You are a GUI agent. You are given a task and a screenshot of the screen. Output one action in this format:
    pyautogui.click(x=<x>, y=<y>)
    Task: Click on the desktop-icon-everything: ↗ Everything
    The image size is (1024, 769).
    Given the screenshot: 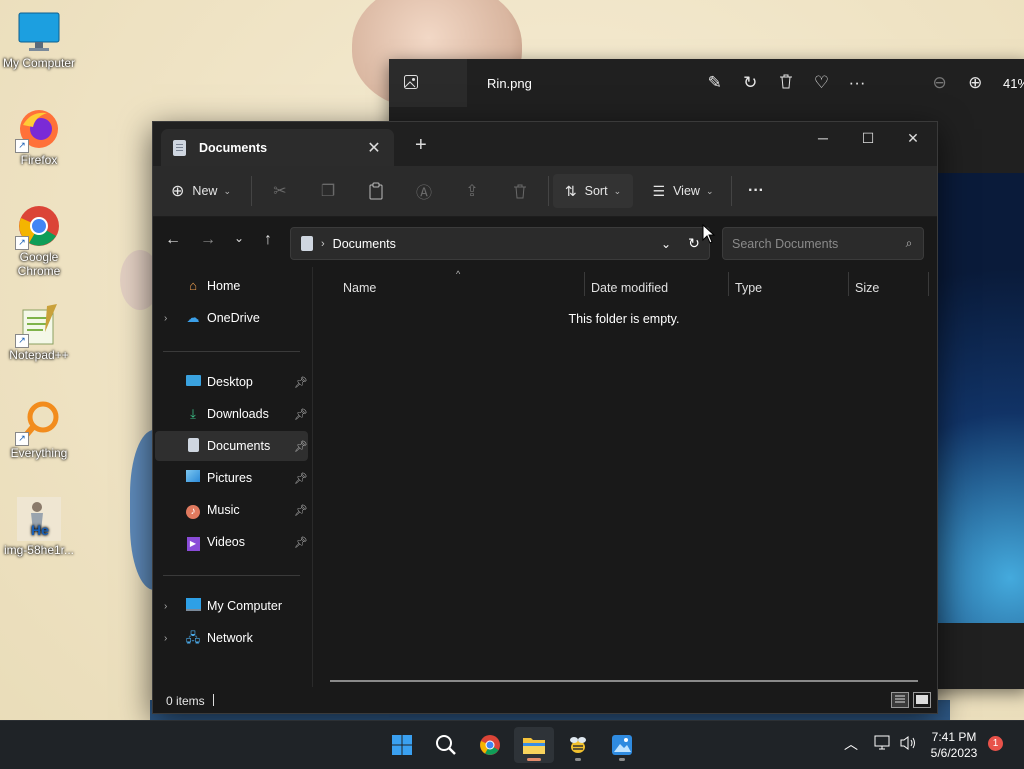 What is the action you would take?
    pyautogui.click(x=39, y=430)
    